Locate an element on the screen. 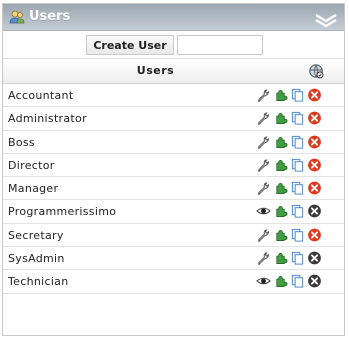  settings-globe-icon is located at coordinates (316, 71).